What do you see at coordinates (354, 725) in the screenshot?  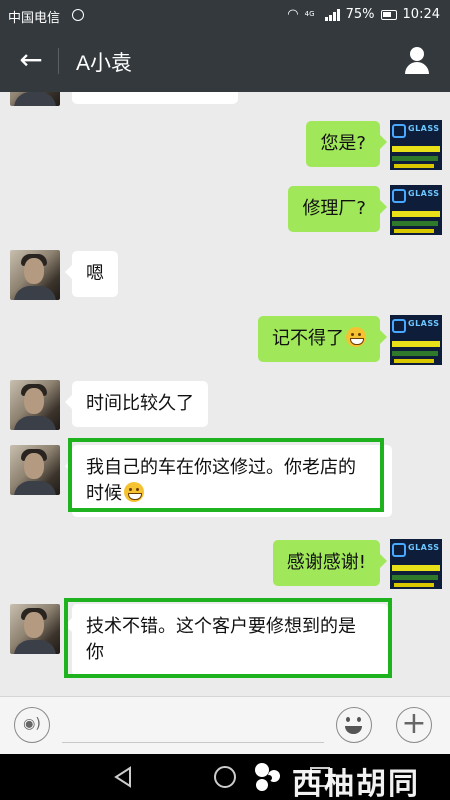 I see `emoji-button` at bounding box center [354, 725].